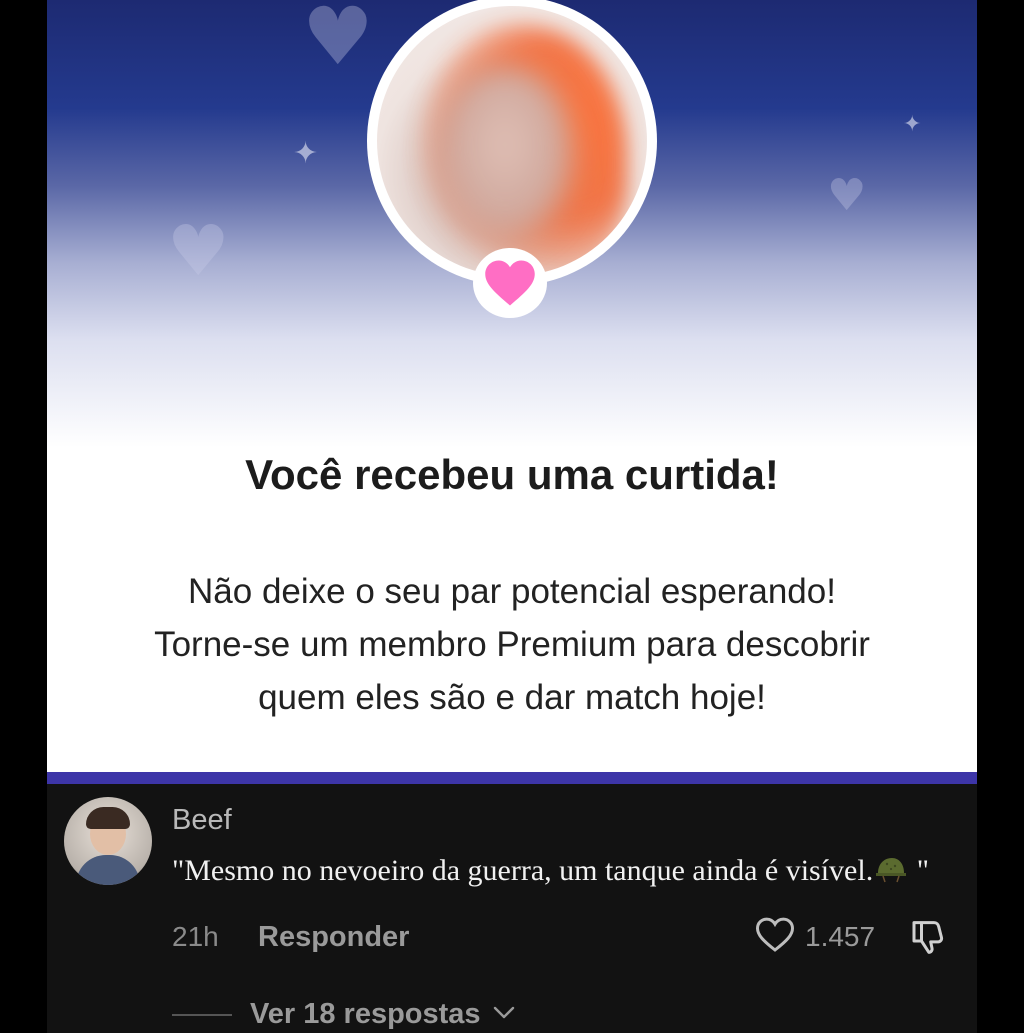 Image resolution: width=1024 pixels, height=1033 pixels. I want to click on military-helmet-icon, so click(891, 873).